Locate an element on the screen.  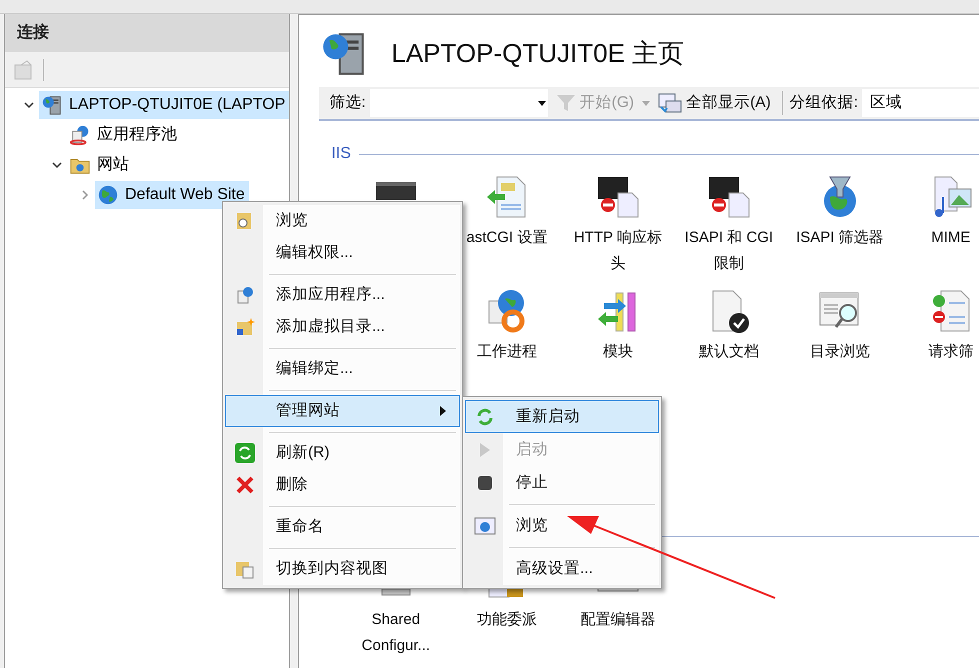
menu-item: 刷新(R) is located at coordinates (342, 453).